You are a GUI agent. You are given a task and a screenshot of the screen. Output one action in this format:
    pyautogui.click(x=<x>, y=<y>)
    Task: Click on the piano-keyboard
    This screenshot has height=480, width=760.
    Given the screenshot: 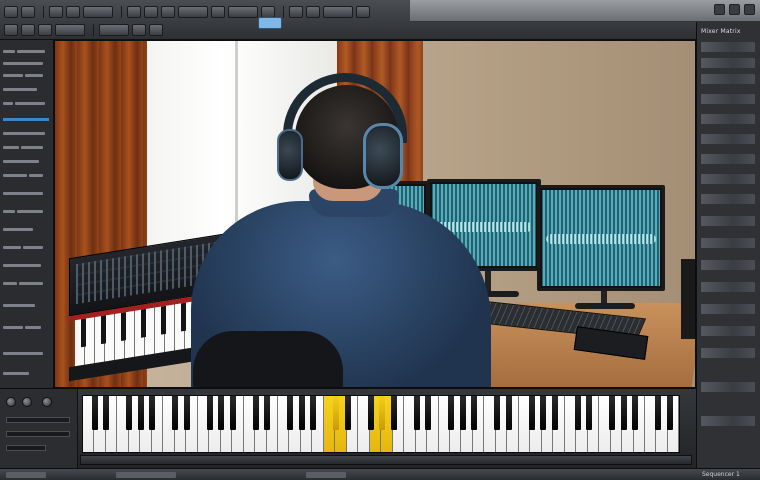 What is the action you would take?
    pyautogui.click(x=381, y=424)
    